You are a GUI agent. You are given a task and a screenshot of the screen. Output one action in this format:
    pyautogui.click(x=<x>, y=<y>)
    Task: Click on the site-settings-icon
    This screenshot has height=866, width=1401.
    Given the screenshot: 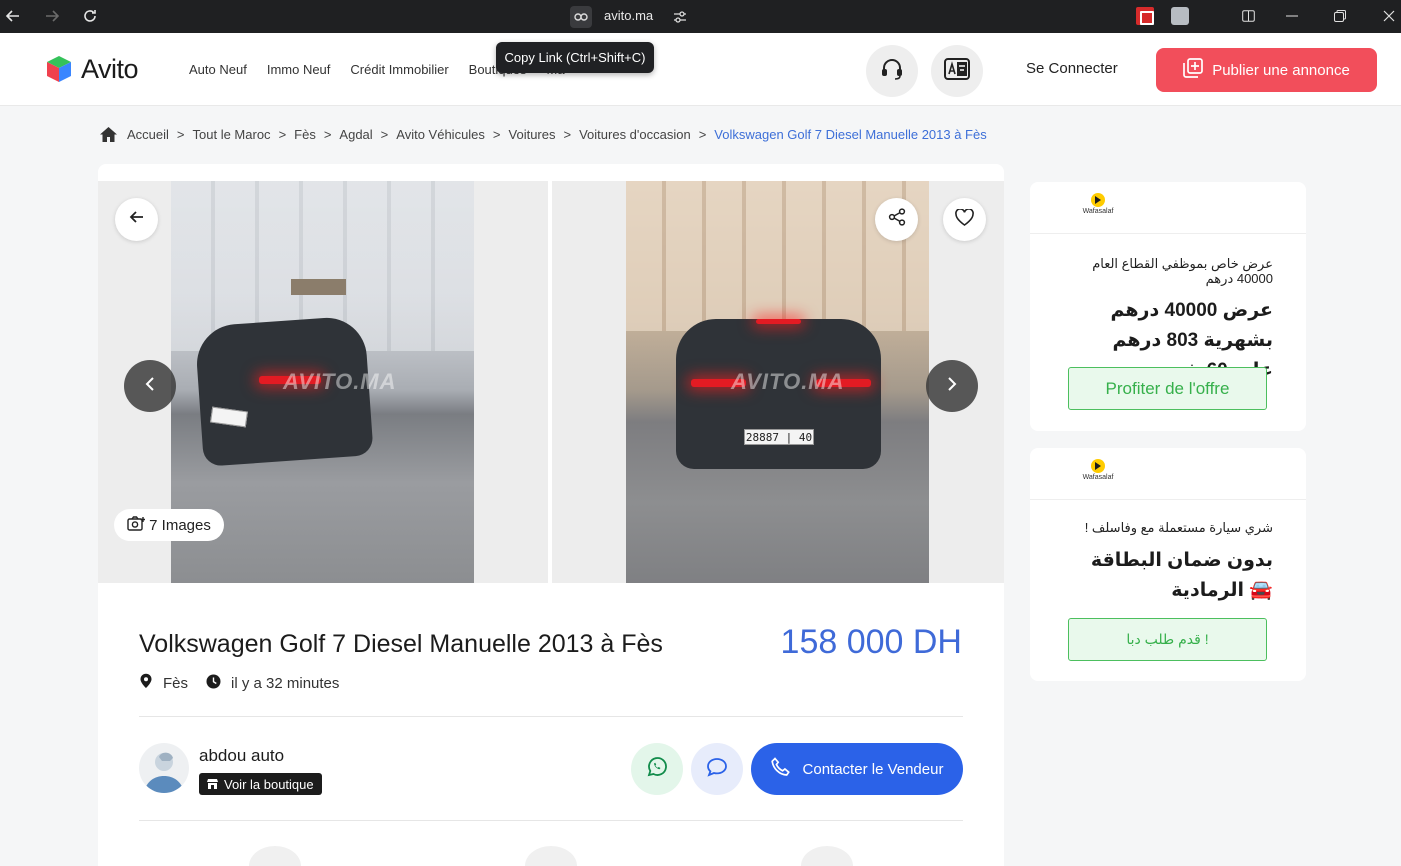 What is the action you would take?
    pyautogui.click(x=680, y=17)
    